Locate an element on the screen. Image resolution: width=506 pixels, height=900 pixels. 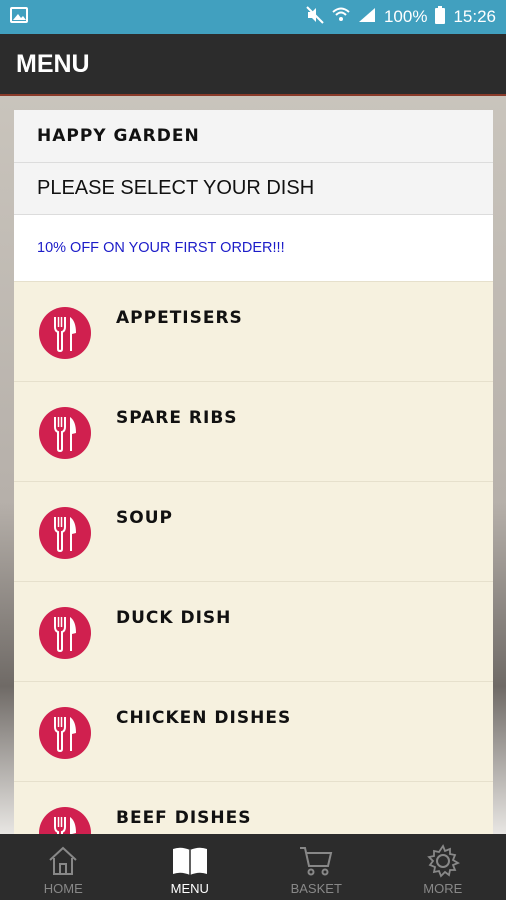
promo-banner: 10% OFF ON YOUR FIRST ORDER!!! is located at coordinates (253, 248).